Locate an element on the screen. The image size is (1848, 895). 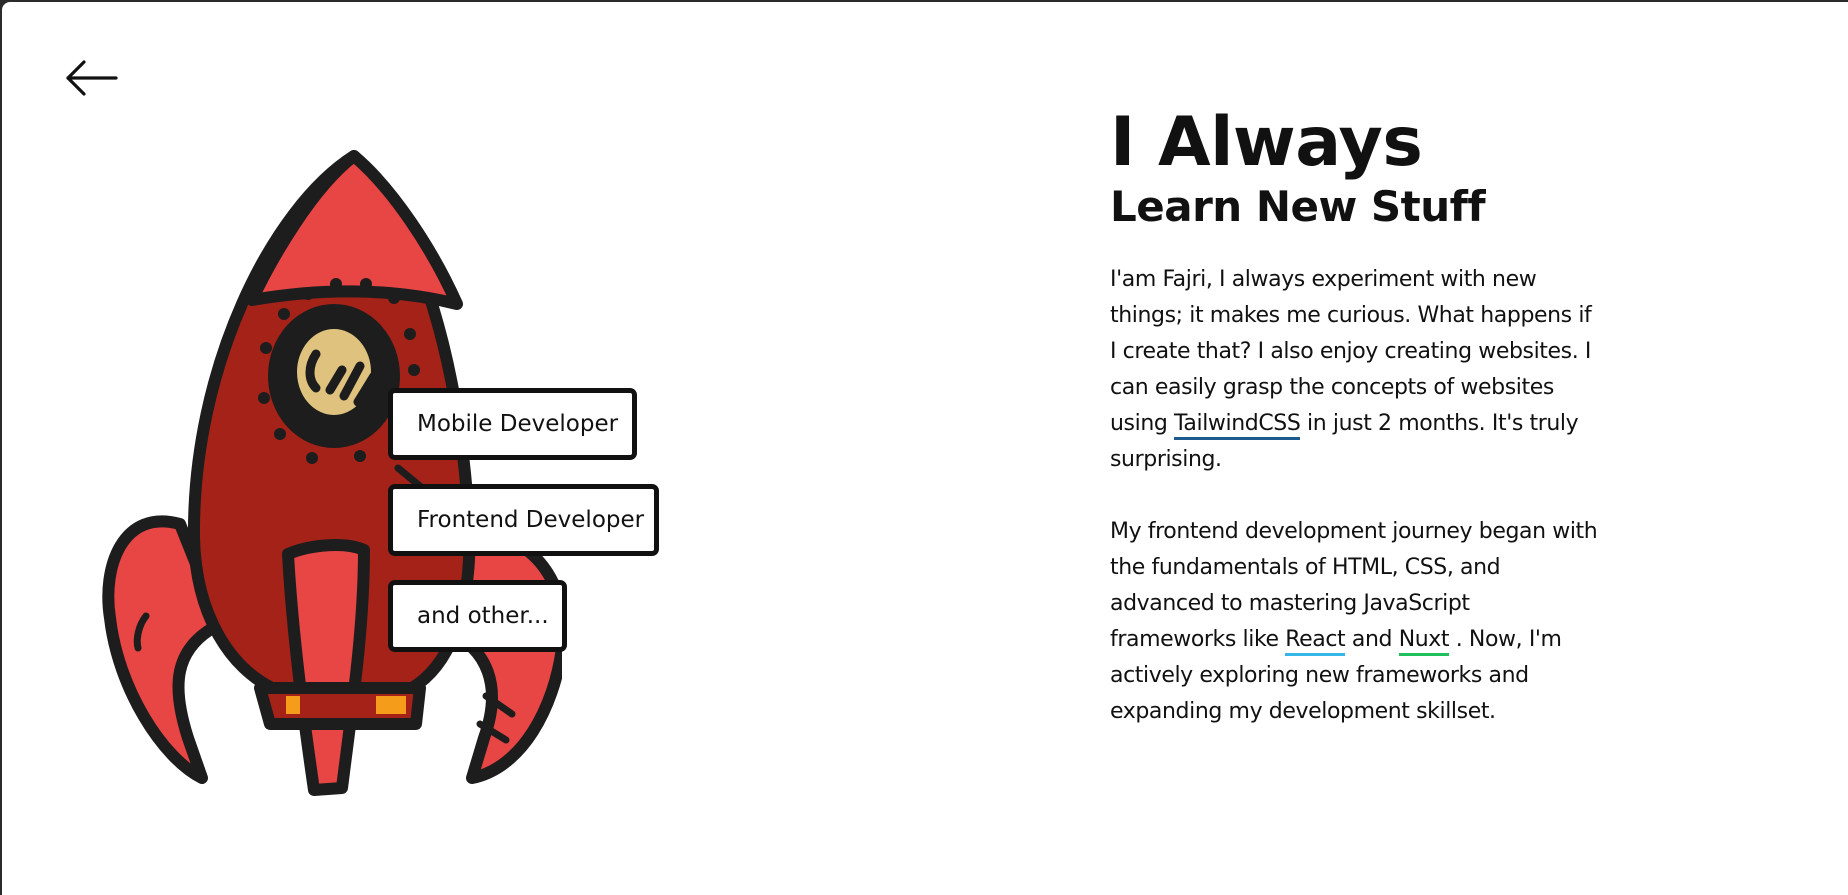
arrow-left-icon is located at coordinates (92, 78).